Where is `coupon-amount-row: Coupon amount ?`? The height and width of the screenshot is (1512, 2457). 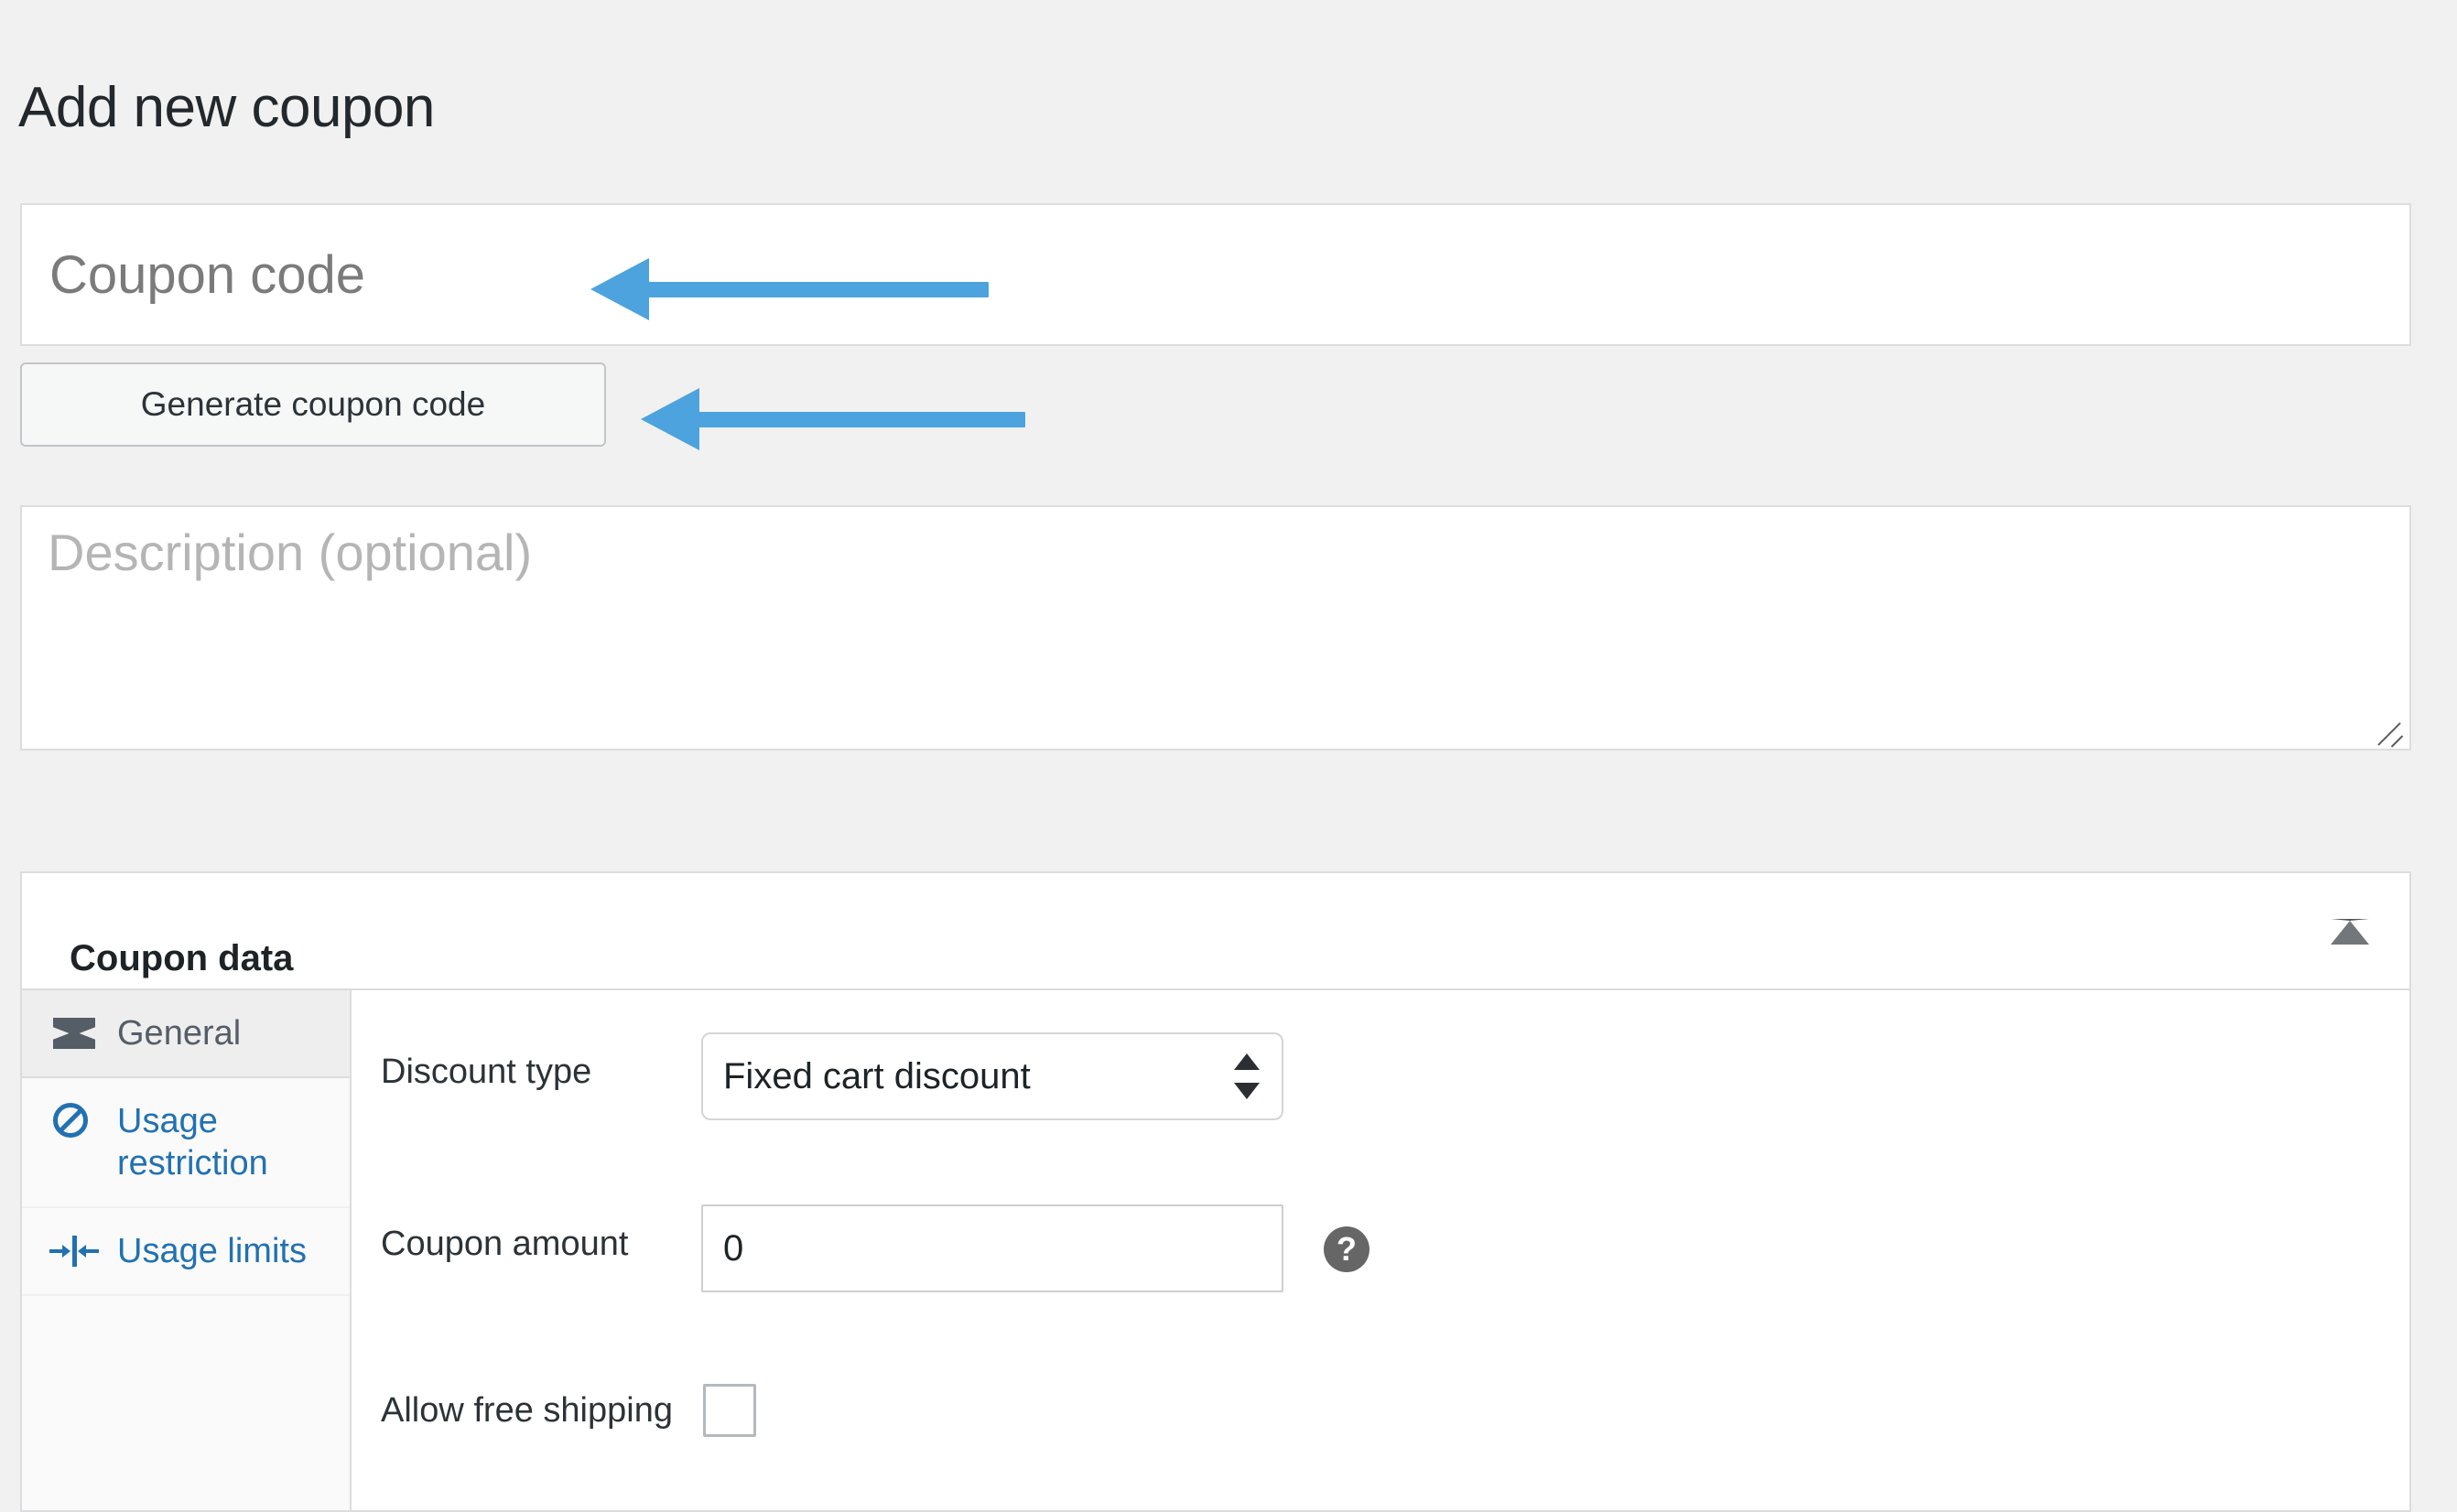
coupon-amount-row: Coupon amount ? is located at coordinates (1380, 1250).